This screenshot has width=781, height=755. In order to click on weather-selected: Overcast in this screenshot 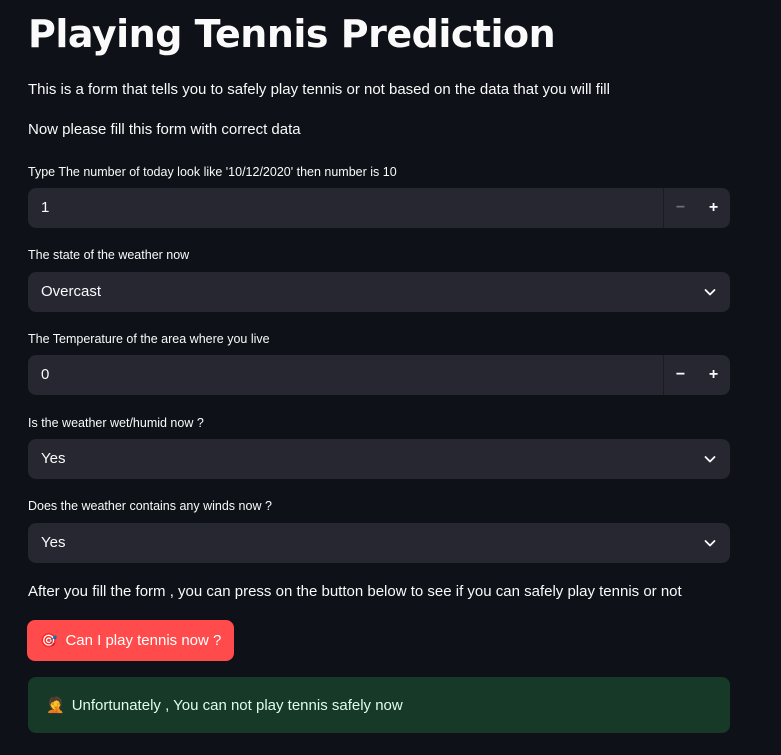, I will do `click(71, 291)`.